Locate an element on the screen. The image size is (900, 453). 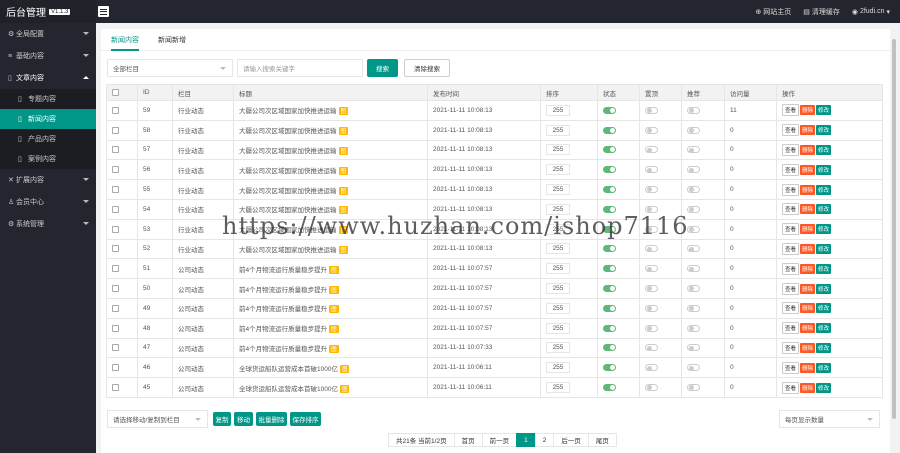
save-sort-button: 保存排序 is located at coordinates (305, 419).